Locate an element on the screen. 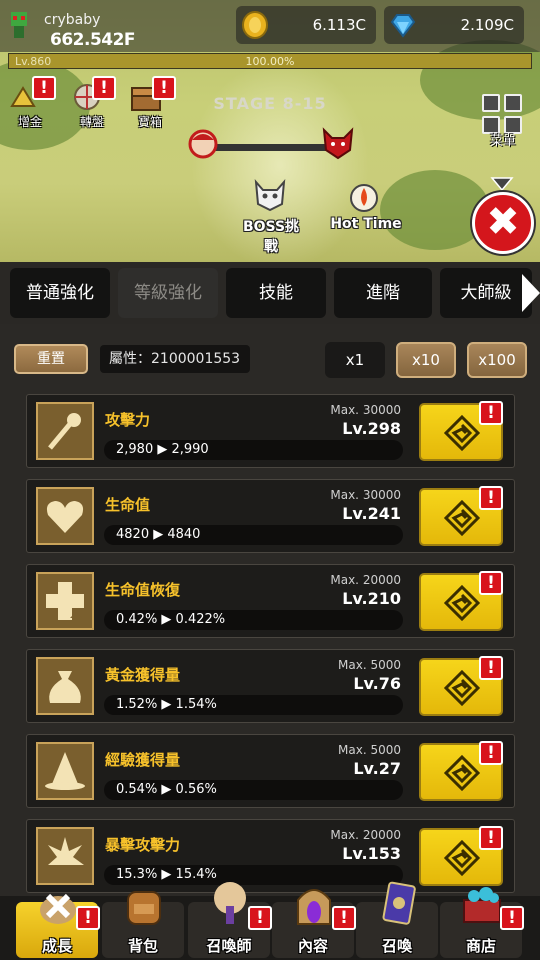 This screenshot has height=960, width=540. scepter-icon is located at coordinates (64, 431).